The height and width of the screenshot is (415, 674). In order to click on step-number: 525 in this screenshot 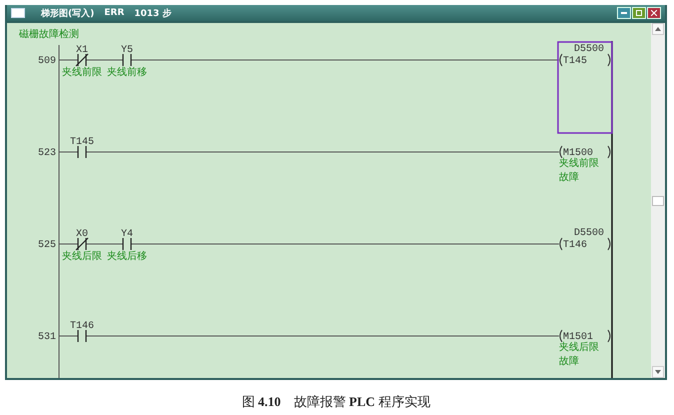, I will do `click(47, 245)`.